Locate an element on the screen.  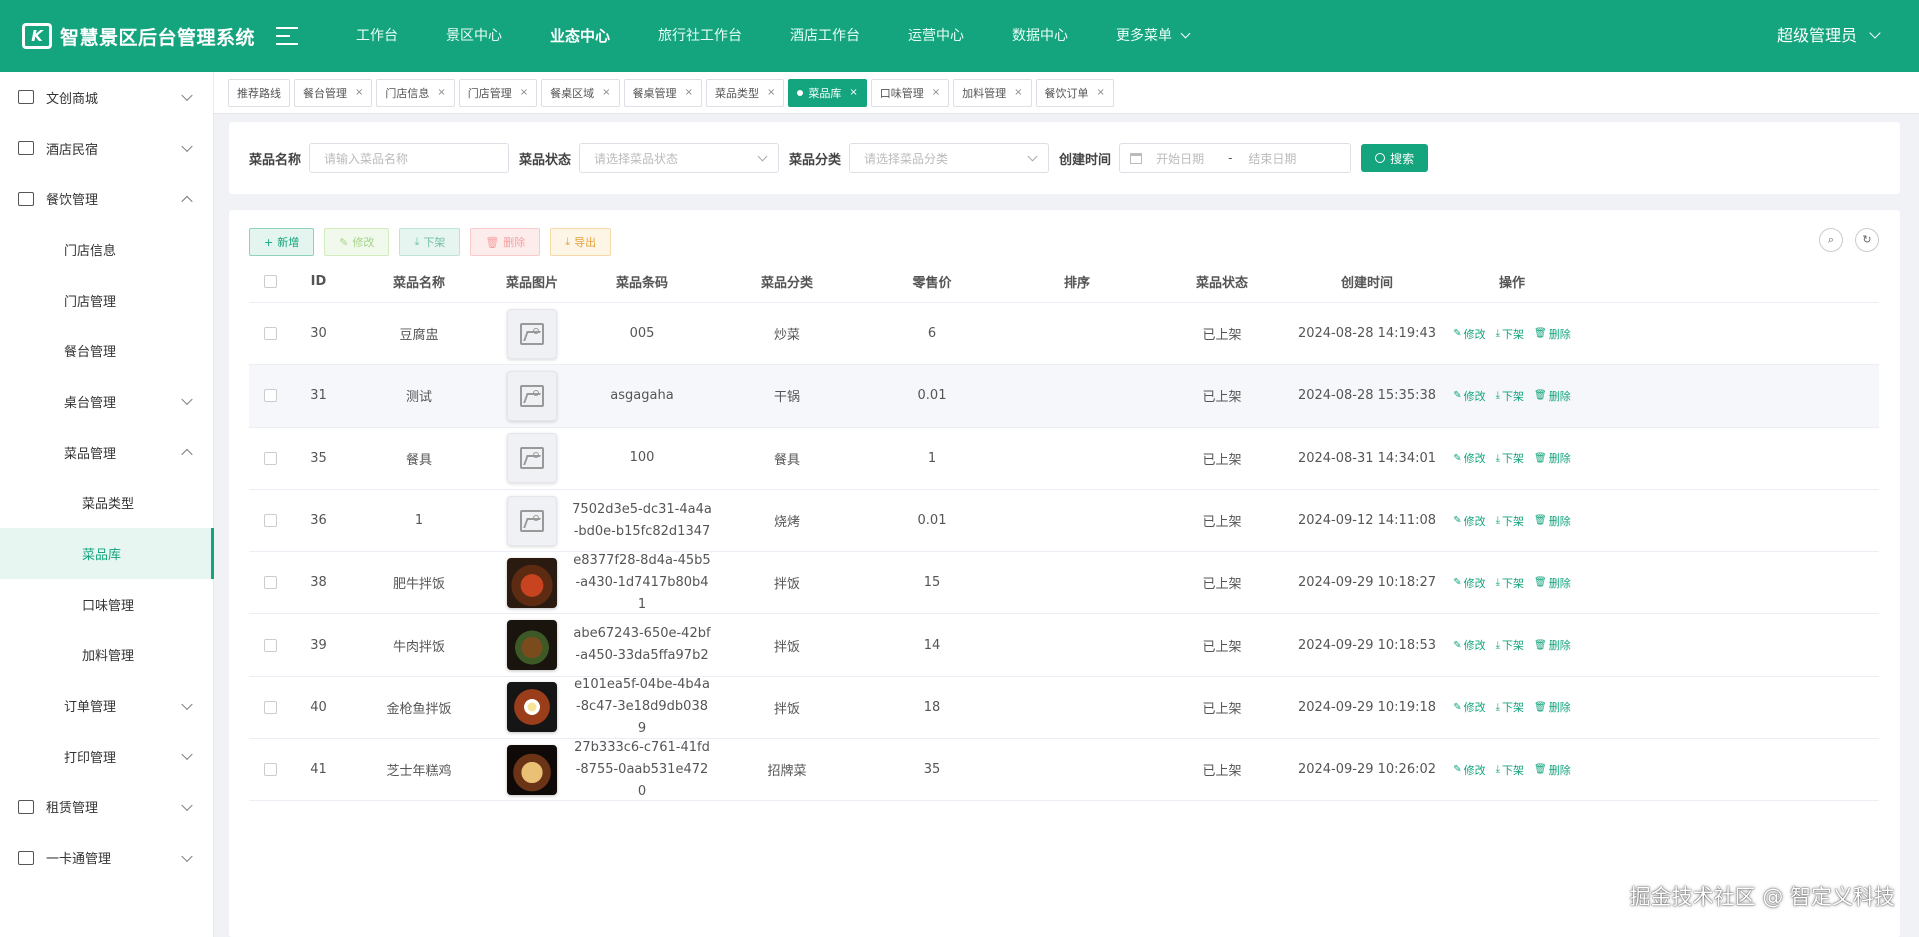
sidebar-item-13: 打印管理 is located at coordinates (106, 756).